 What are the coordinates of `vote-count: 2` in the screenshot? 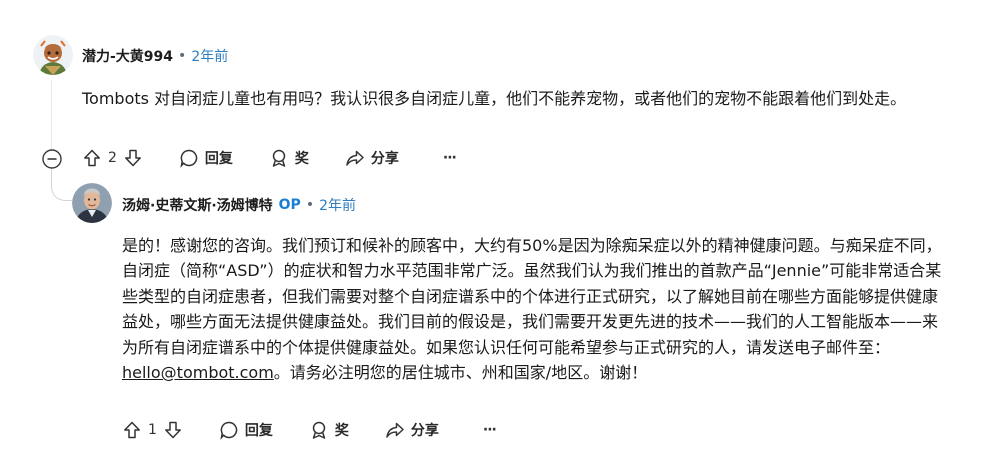 It's located at (112, 158).